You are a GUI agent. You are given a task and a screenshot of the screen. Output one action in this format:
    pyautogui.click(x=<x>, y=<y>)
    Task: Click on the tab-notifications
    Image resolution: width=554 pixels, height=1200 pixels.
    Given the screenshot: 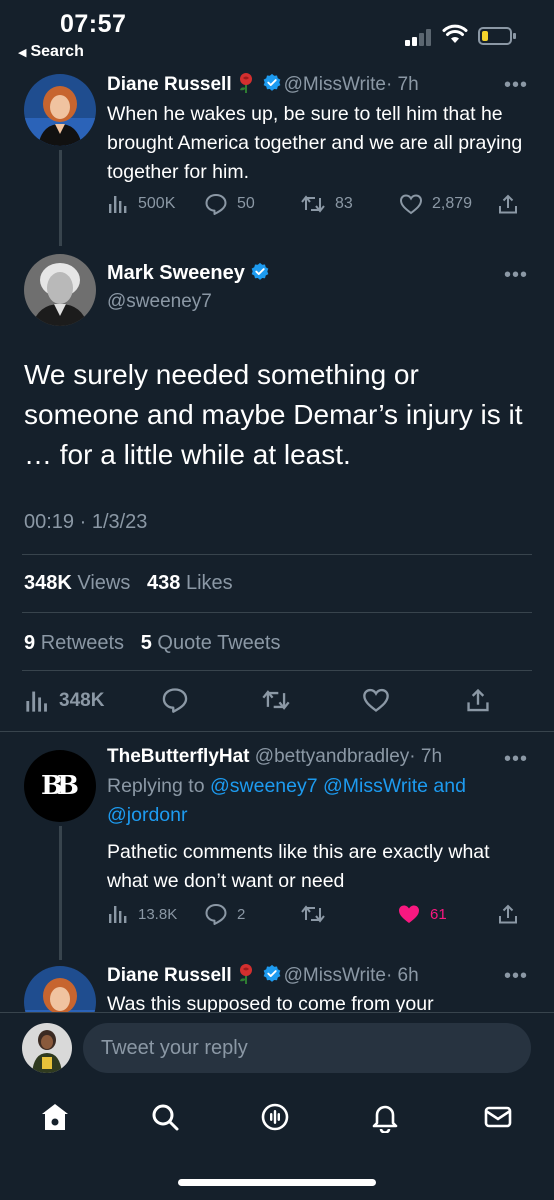 What is the action you would take?
    pyautogui.click(x=385, y=1117)
    